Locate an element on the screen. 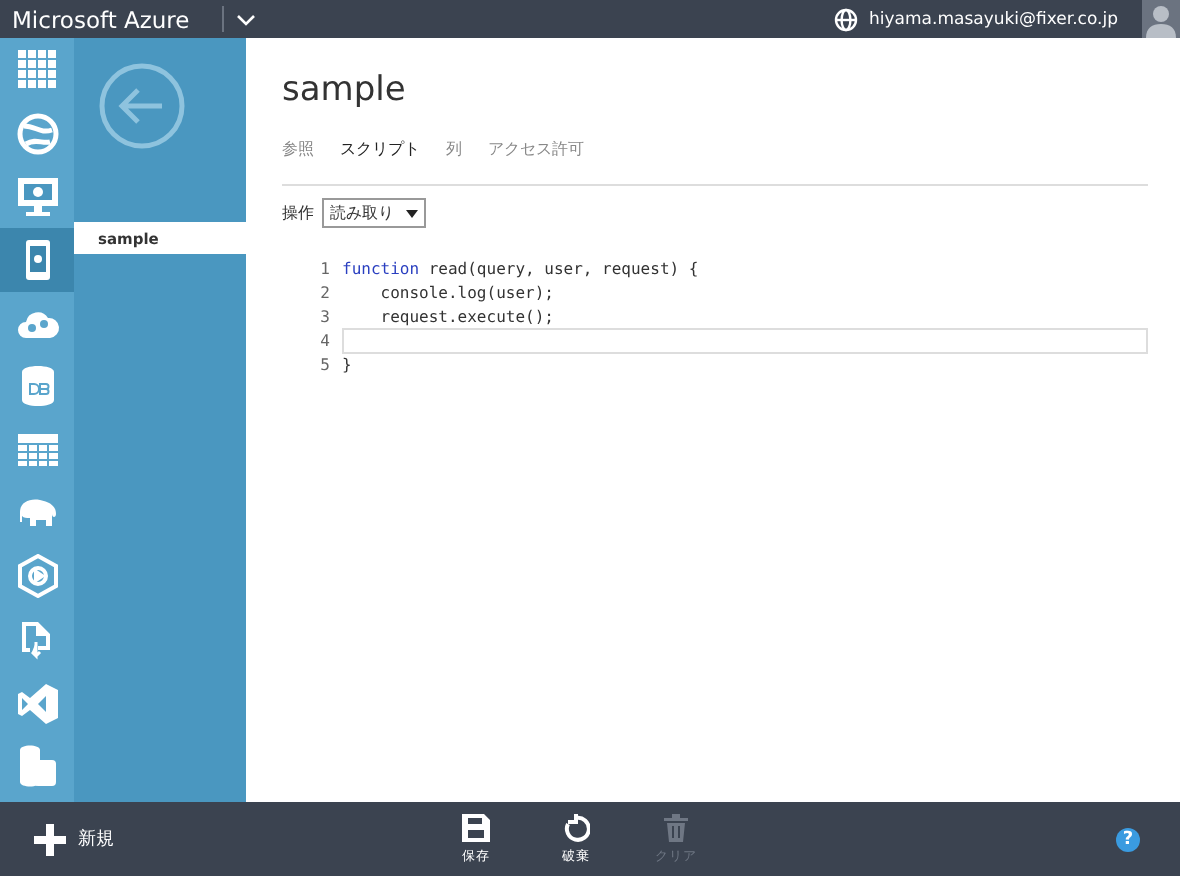 The width and height of the screenshot is (1180, 876). avatar-silhouette-icon is located at coordinates (1161, 19).